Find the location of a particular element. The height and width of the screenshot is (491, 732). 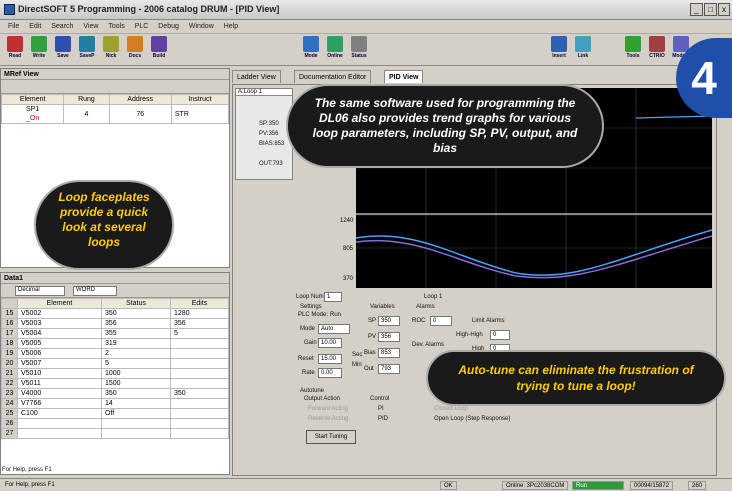

table-row: 20 V5007 5 is located at coordinates (115, 363).